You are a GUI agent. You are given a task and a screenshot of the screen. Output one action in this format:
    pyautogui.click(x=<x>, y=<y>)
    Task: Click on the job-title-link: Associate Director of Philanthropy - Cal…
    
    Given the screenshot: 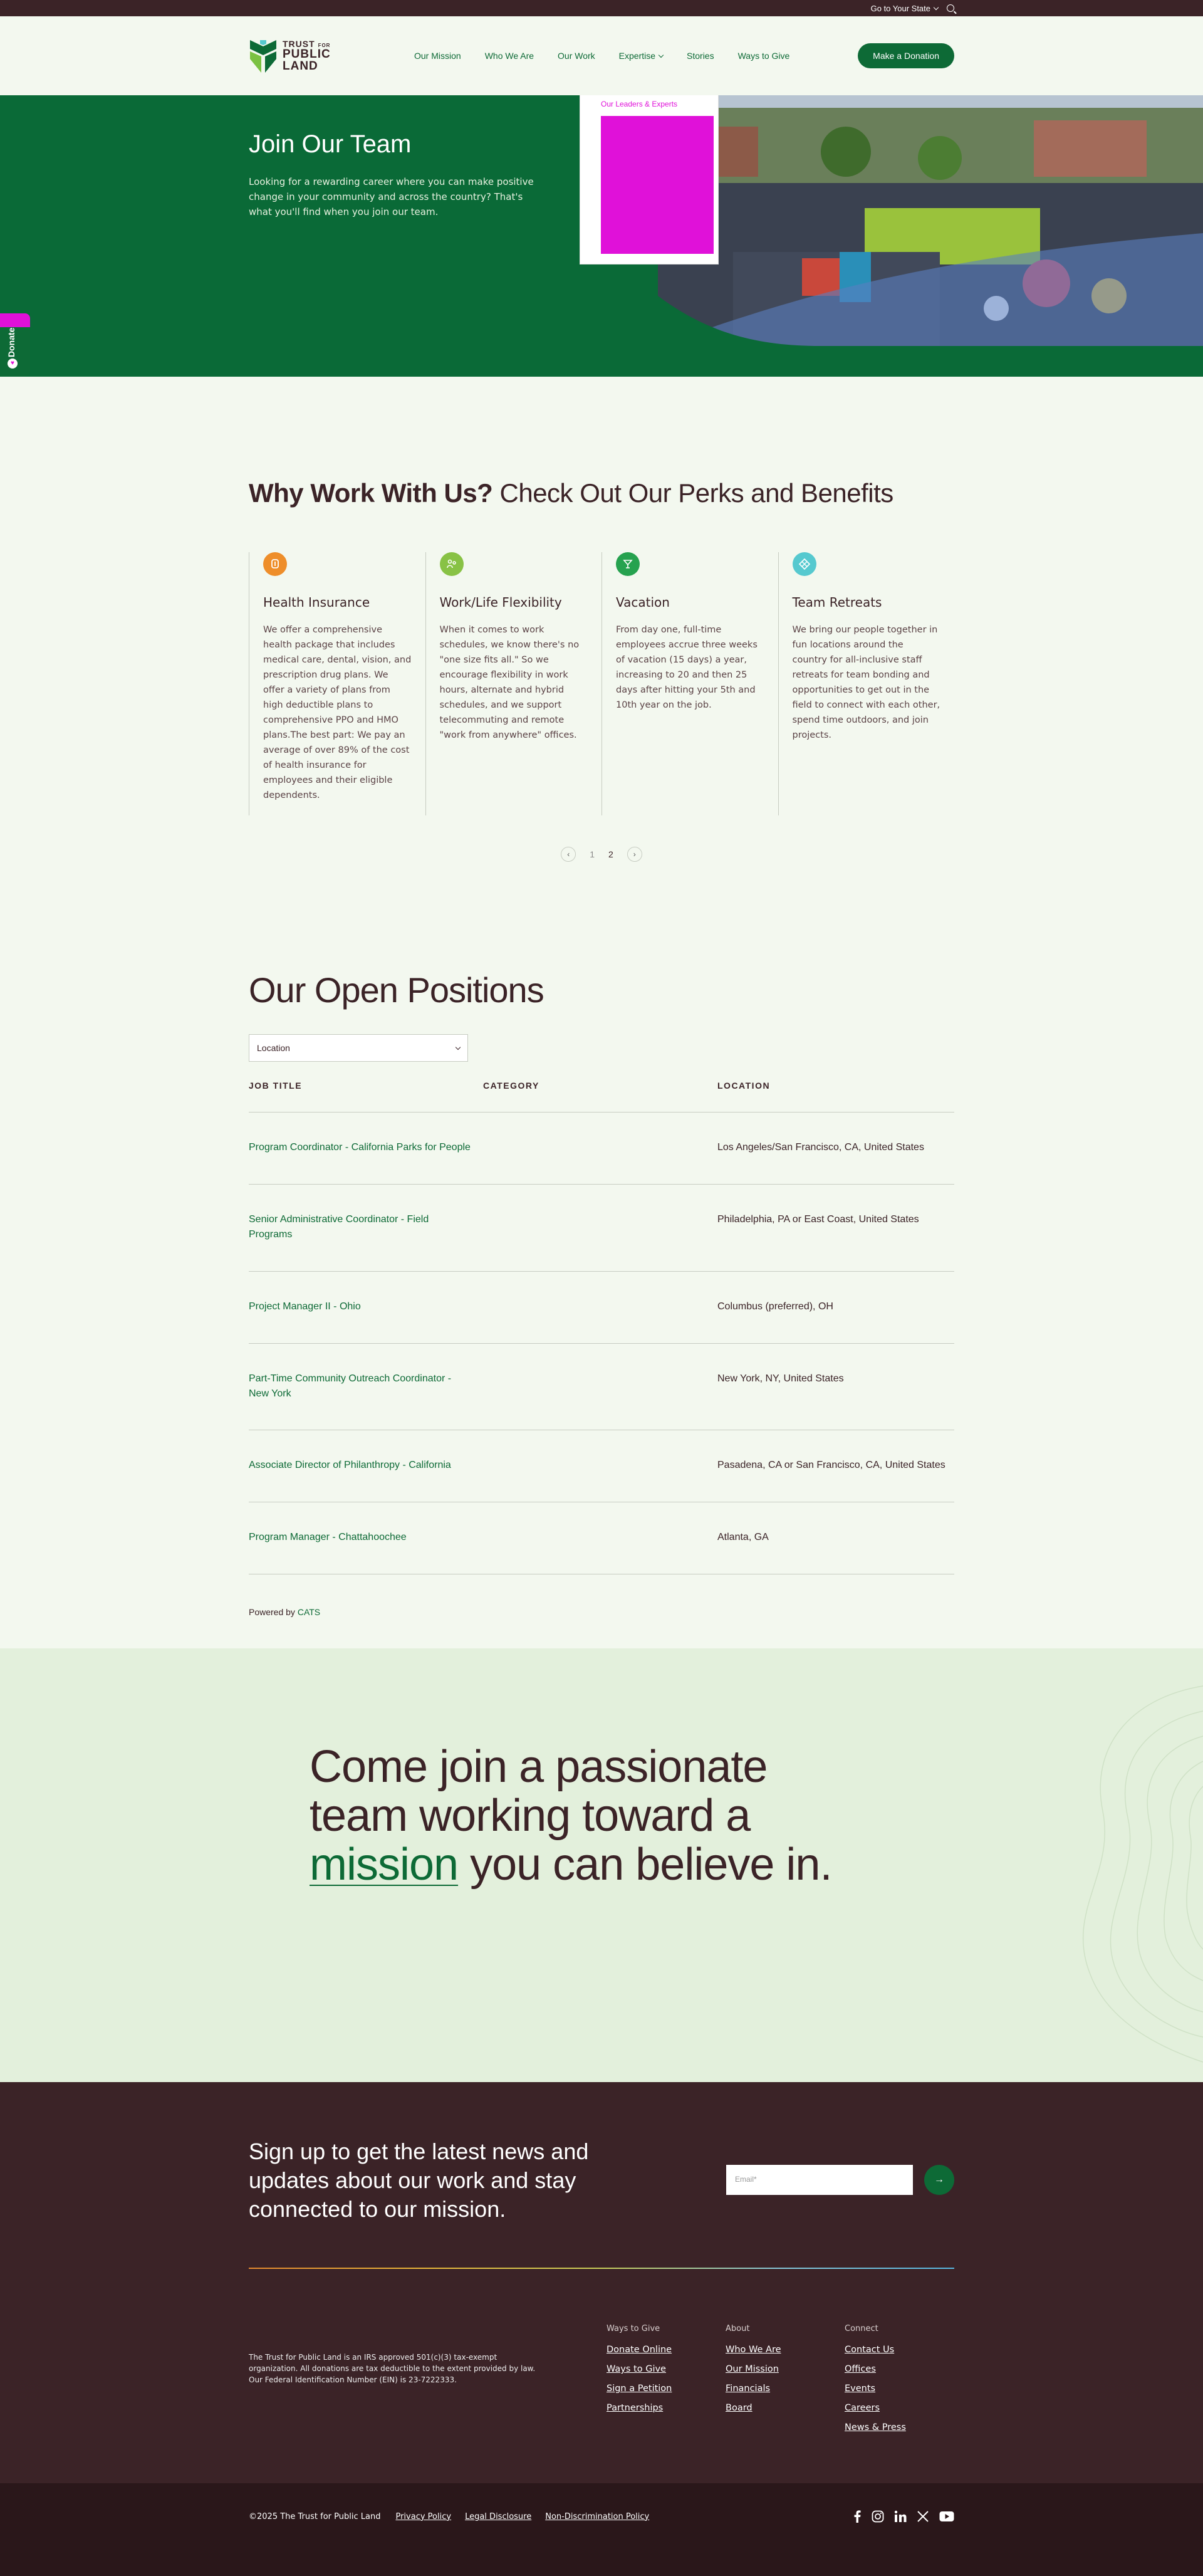 What is the action you would take?
    pyautogui.click(x=366, y=1465)
    